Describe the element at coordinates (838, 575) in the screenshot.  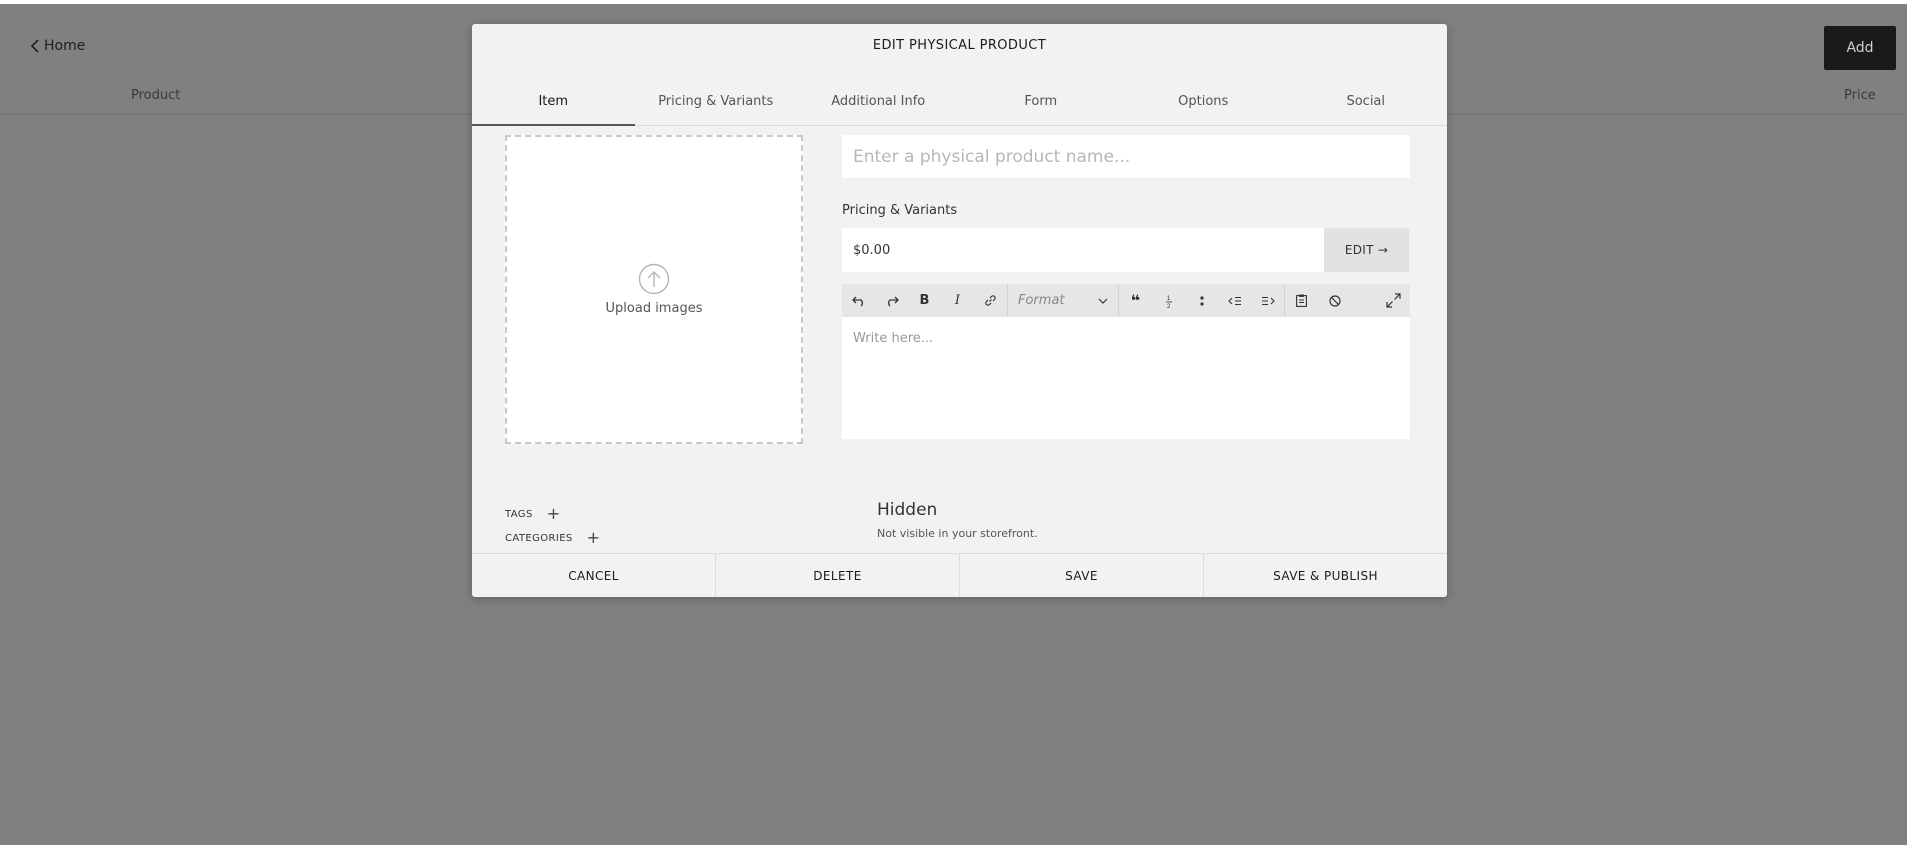
I see `delete-button: DELETE` at that location.